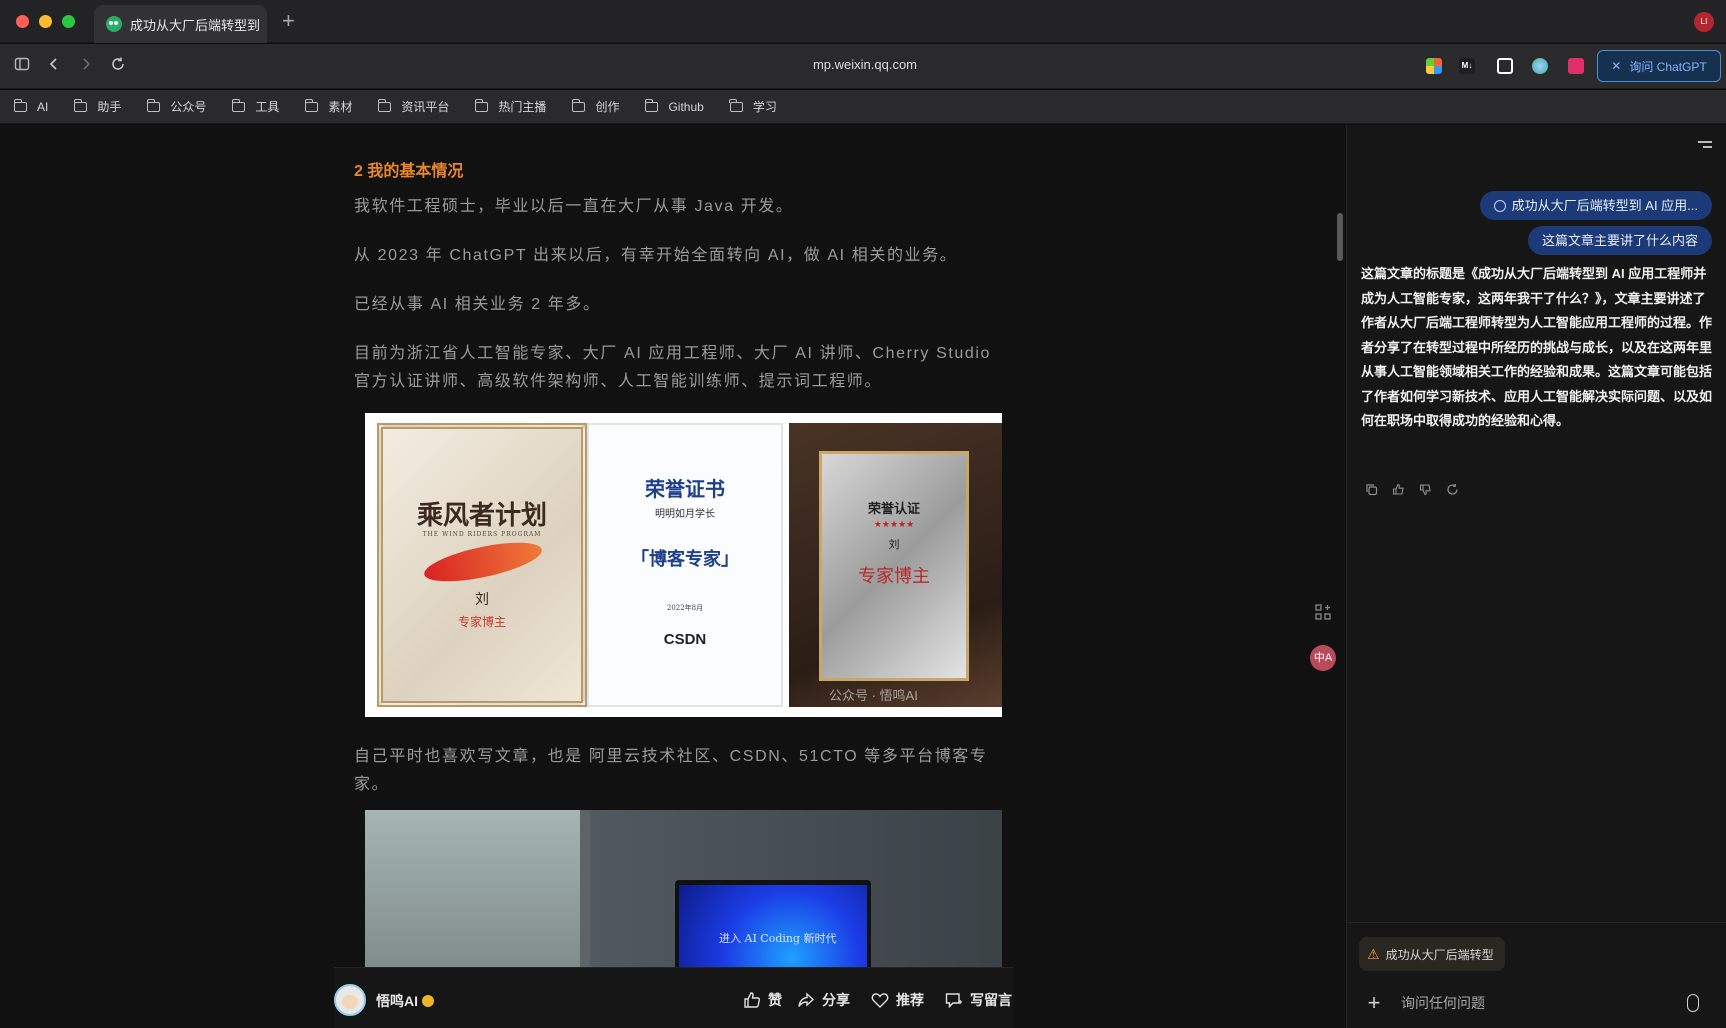 Image resolution: width=1726 pixels, height=1028 pixels. I want to click on share-icon, so click(806, 999).